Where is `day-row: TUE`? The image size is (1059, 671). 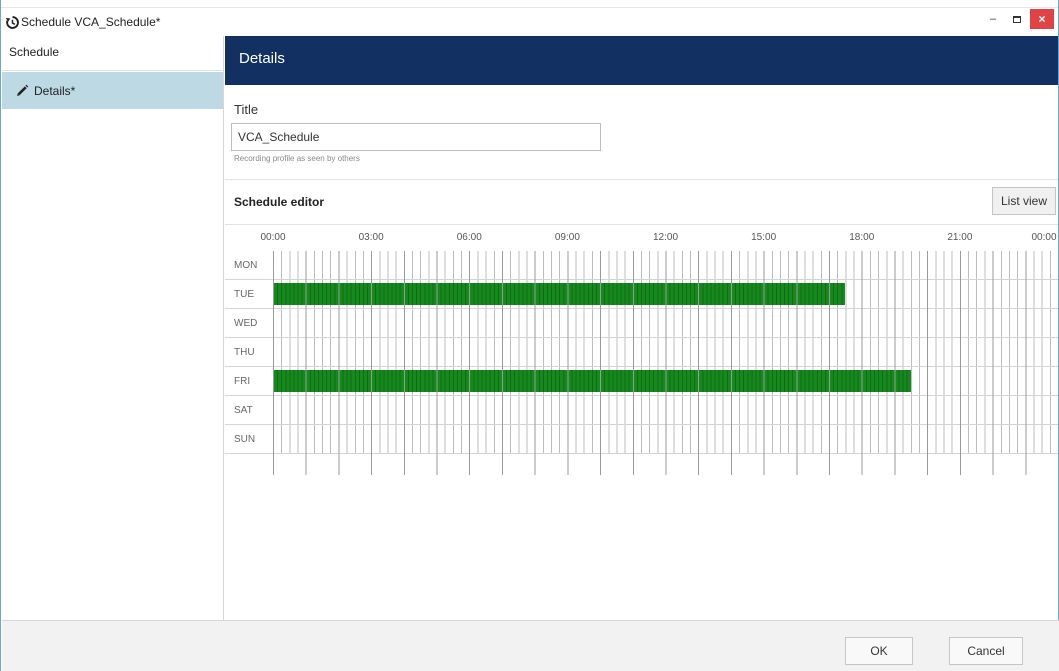 day-row: TUE is located at coordinates (641, 294).